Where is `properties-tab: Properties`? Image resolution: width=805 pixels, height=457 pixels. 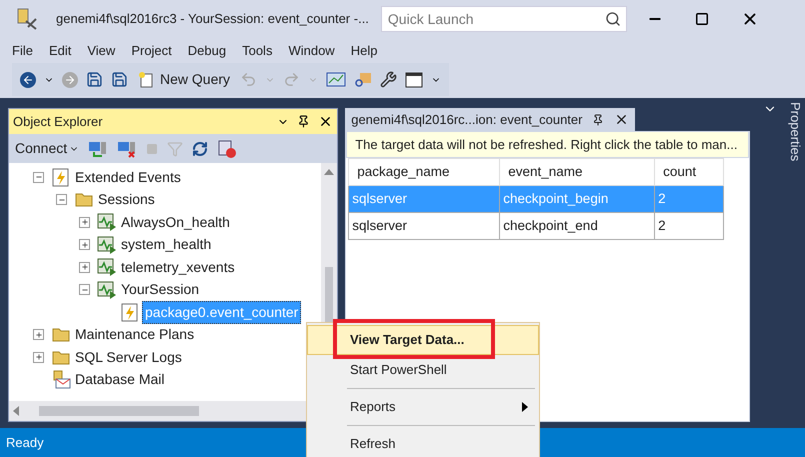 properties-tab: Properties is located at coordinates (795, 137).